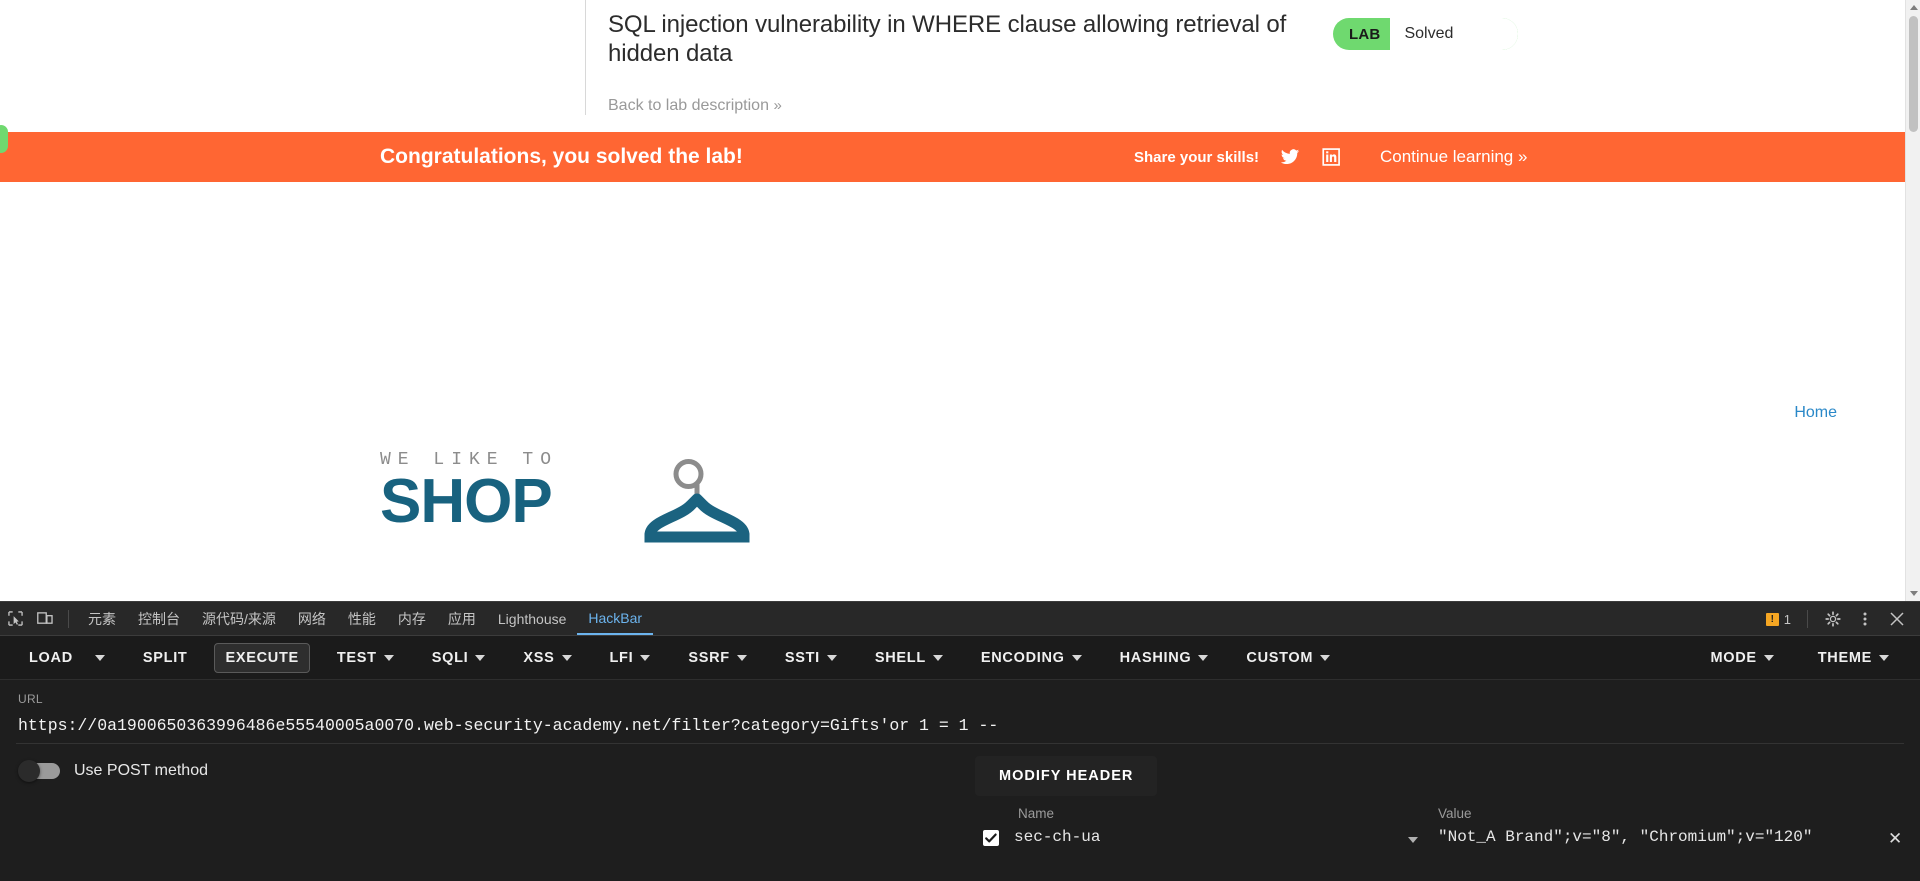  What do you see at coordinates (1733, 658) in the screenshot?
I see `hackbar-mode-label: MODE` at bounding box center [1733, 658].